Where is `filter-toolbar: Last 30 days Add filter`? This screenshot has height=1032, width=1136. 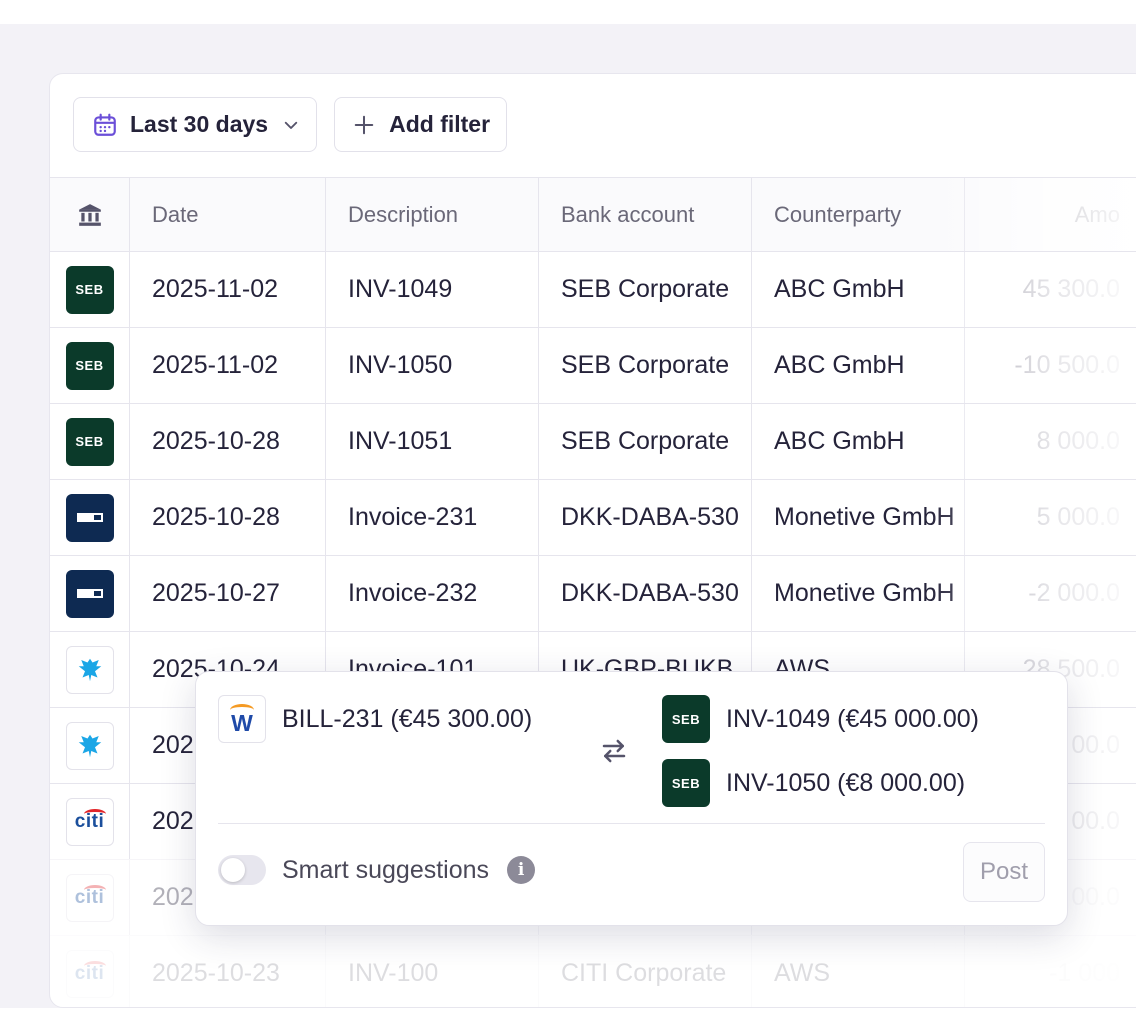 filter-toolbar: Last 30 days Add filter is located at coordinates (290, 124).